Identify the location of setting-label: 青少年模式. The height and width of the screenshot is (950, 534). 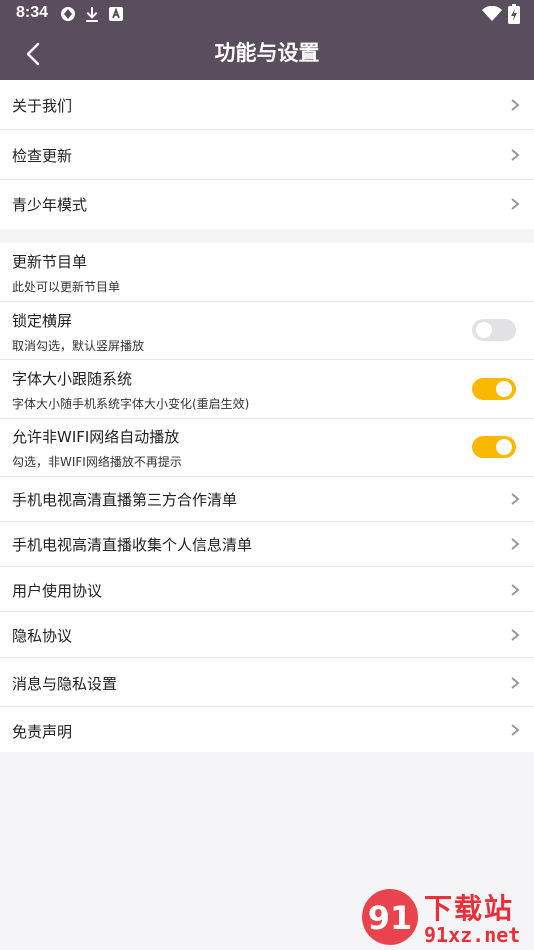
(50, 205).